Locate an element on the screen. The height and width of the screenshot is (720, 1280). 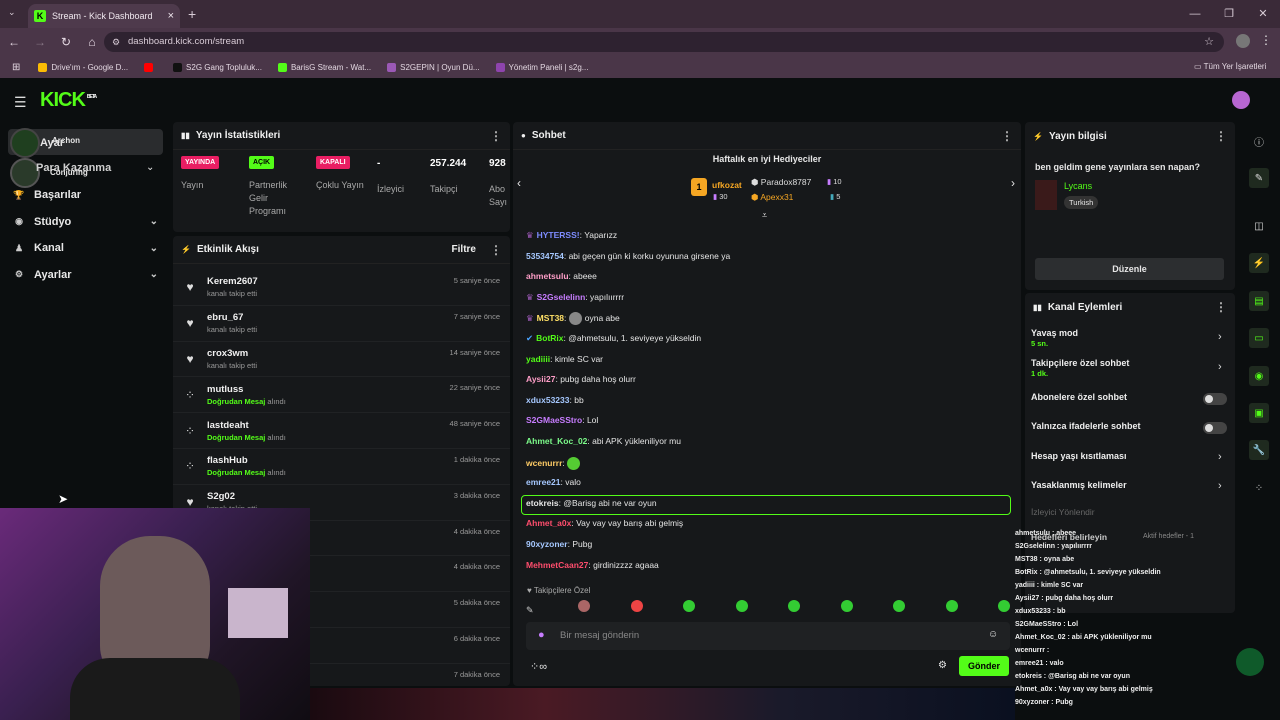
menu-icon: ☰ is located at coordinates (20, 102).